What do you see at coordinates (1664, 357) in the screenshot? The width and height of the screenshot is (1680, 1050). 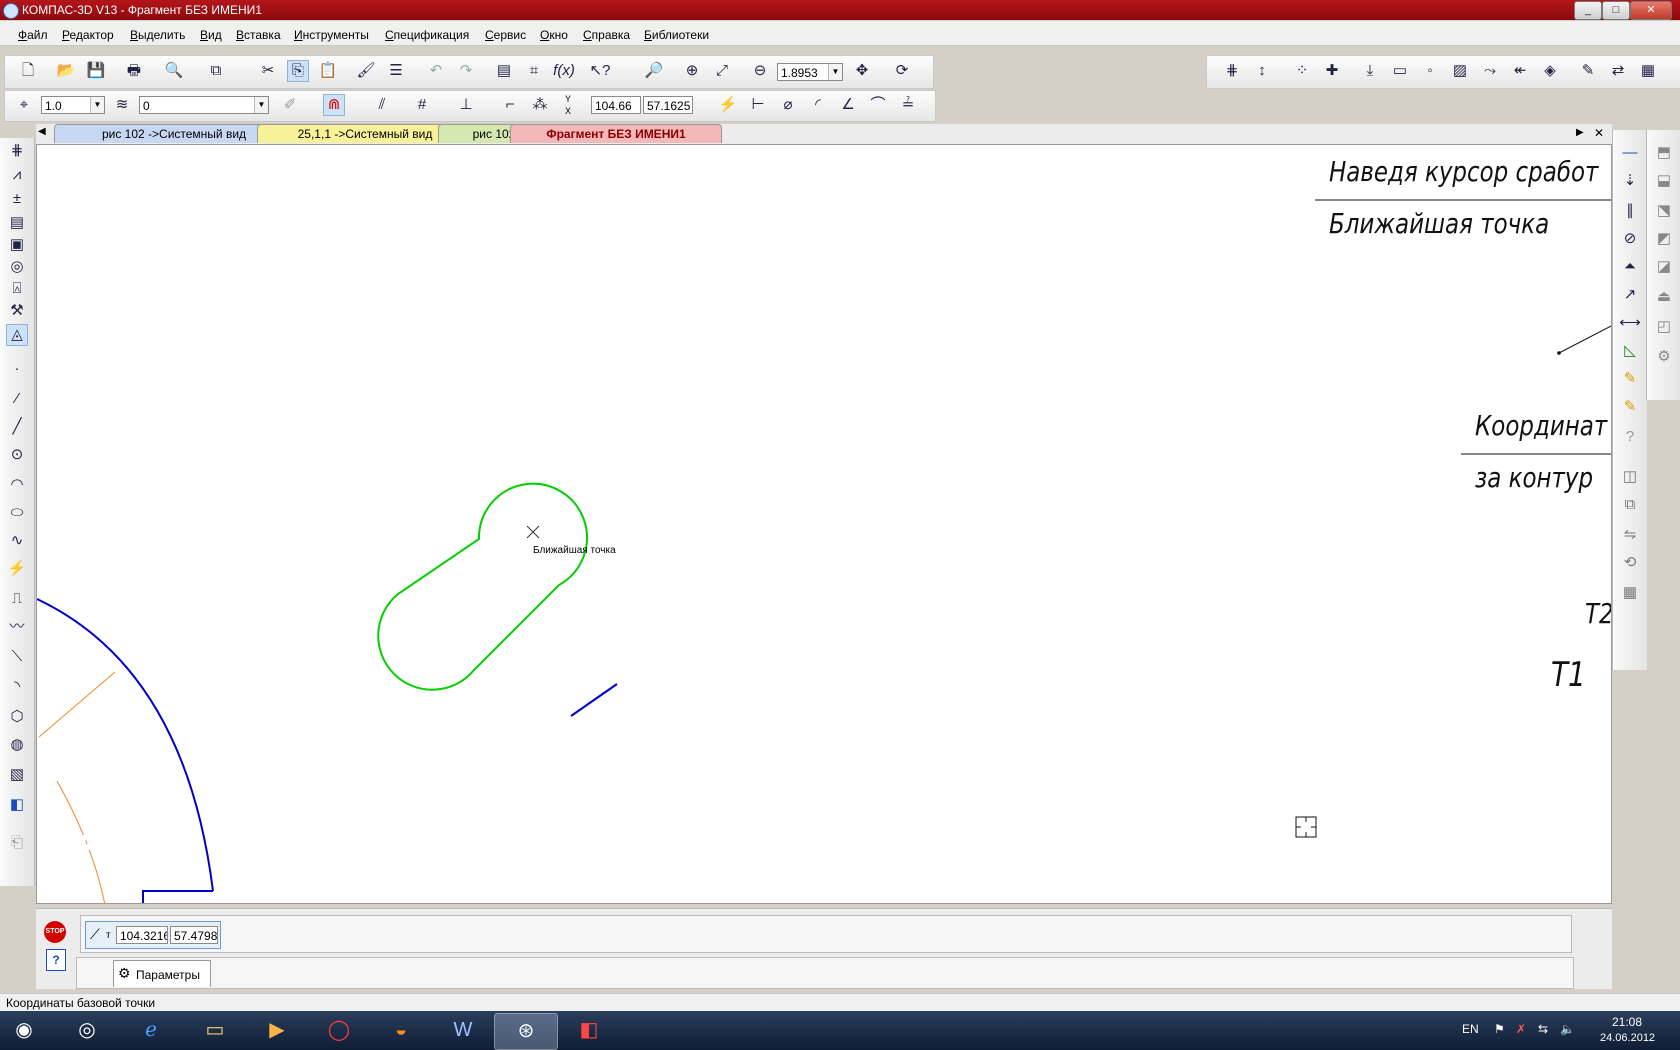 I see `gear-icon: ⚙` at bounding box center [1664, 357].